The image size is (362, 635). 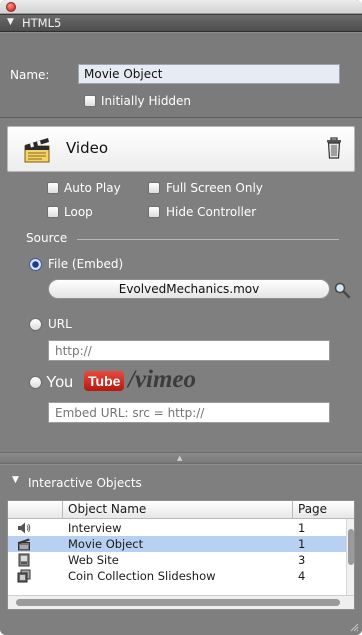 What do you see at coordinates (47, 238) in the screenshot?
I see `source-label: Source` at bounding box center [47, 238].